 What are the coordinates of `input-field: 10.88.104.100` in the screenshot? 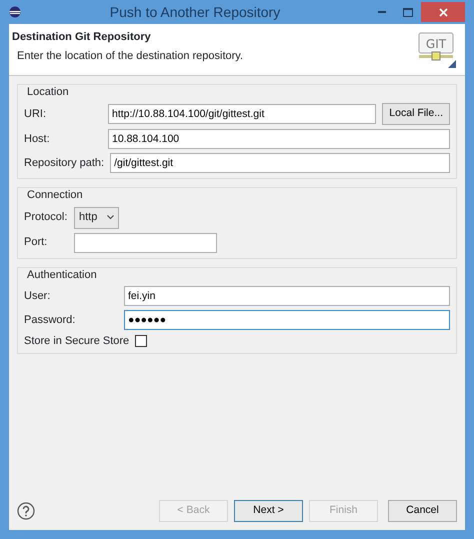 It's located at (279, 139).